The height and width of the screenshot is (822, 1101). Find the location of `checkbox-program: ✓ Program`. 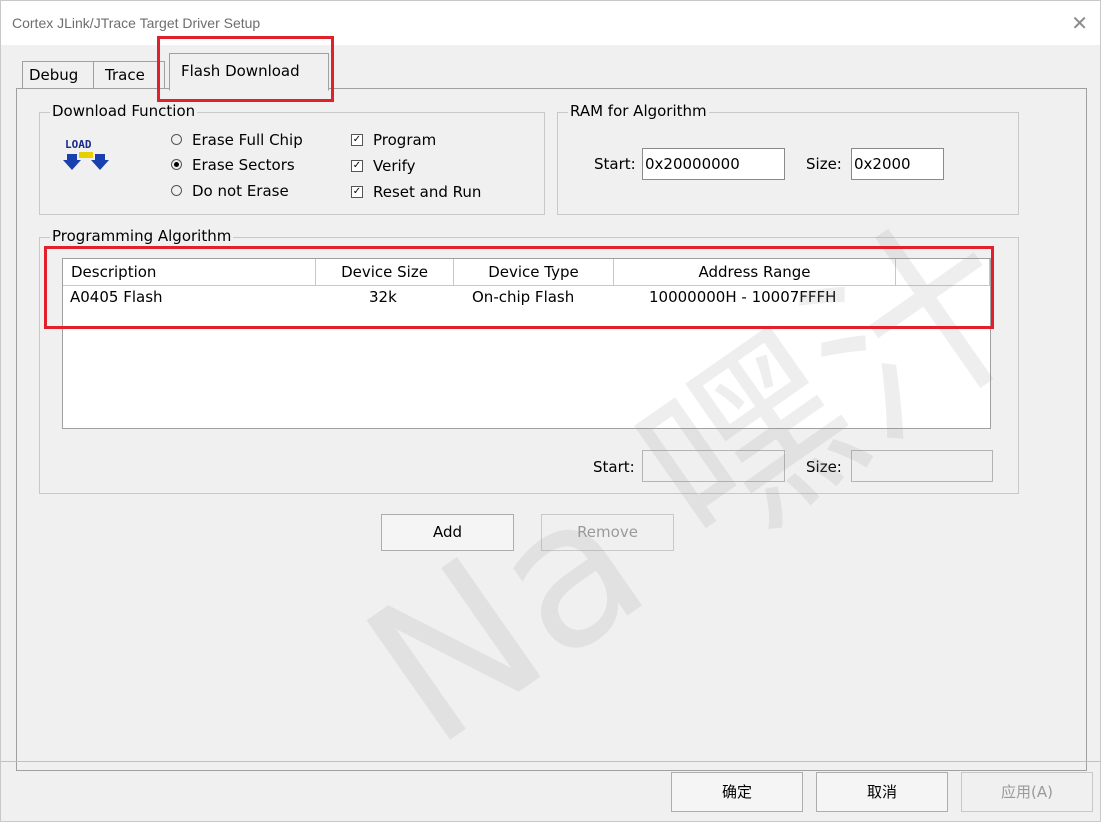

checkbox-program: ✓ Program is located at coordinates (393, 140).